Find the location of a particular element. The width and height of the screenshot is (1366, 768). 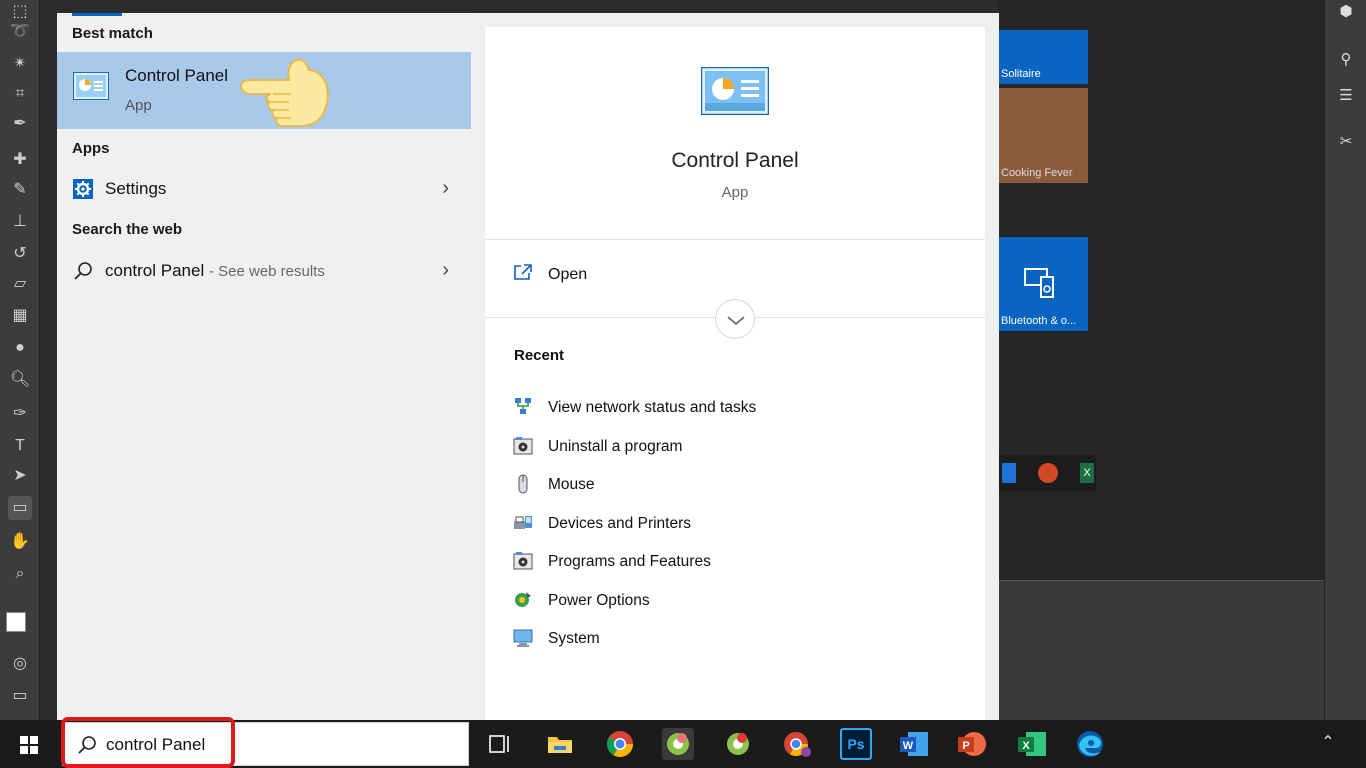

pointing-hand-icon is located at coordinates (284, 92).